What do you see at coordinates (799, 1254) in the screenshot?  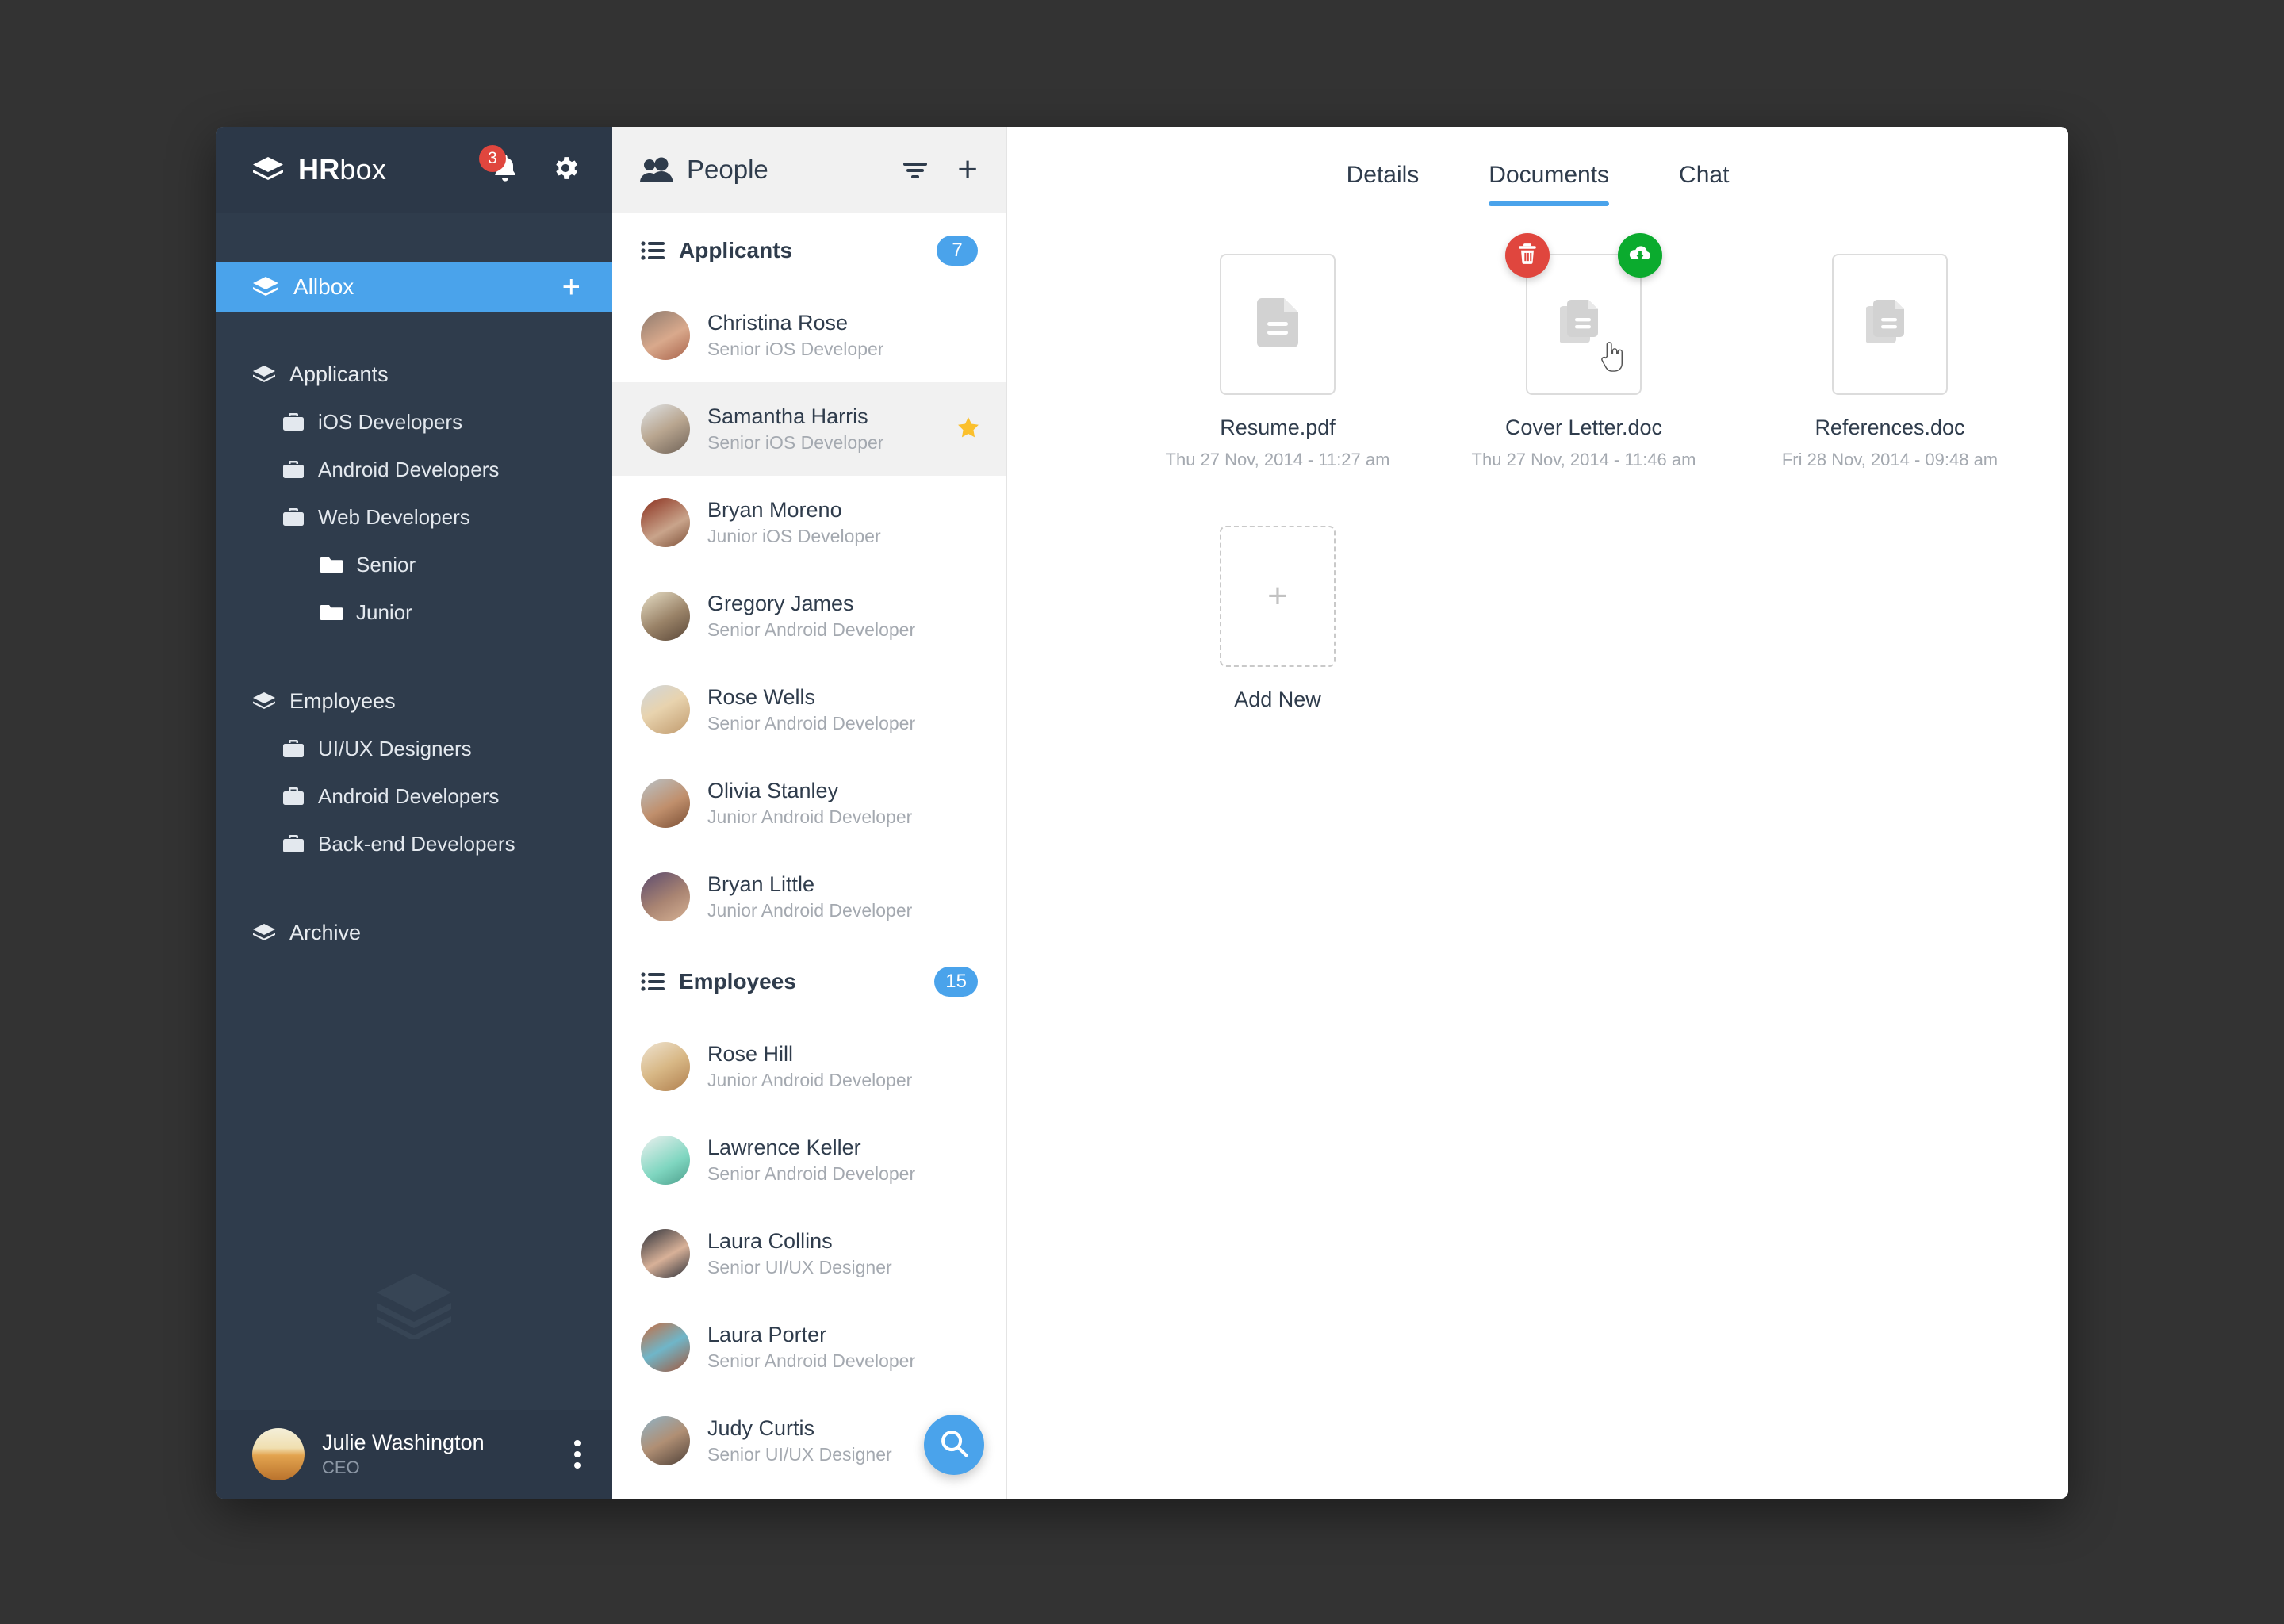 I see `person-info: Laura Collins Senior UI/UX Designer` at bounding box center [799, 1254].